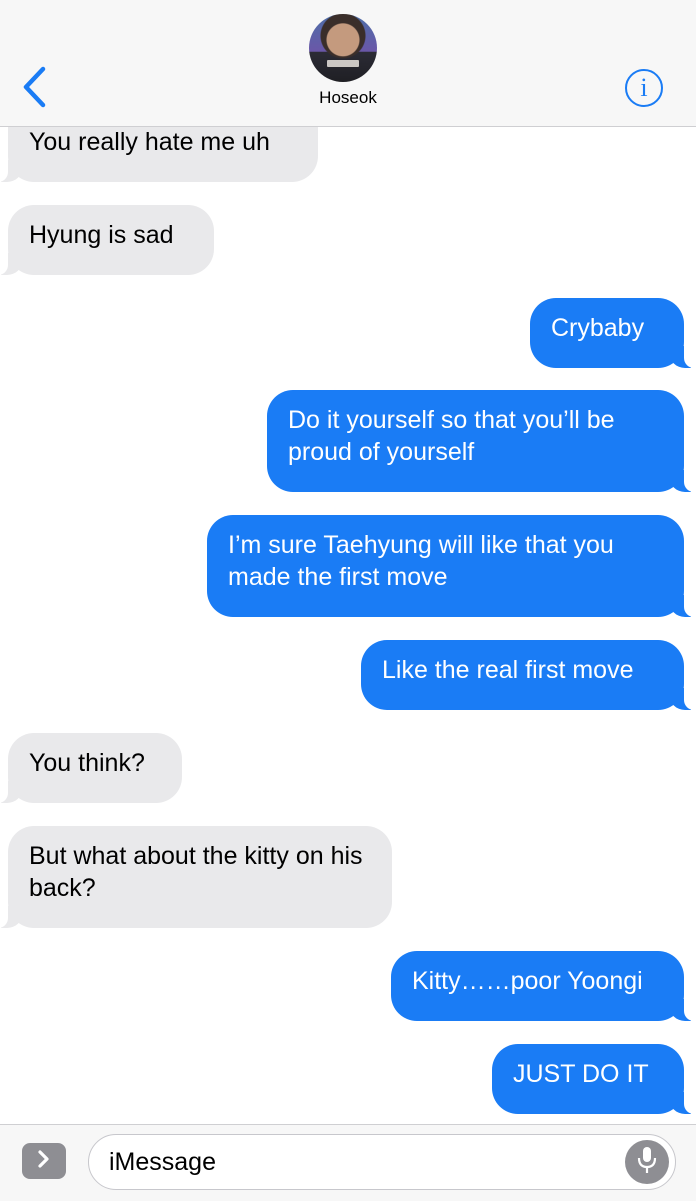  I want to click on message-input, so click(359, 1162).